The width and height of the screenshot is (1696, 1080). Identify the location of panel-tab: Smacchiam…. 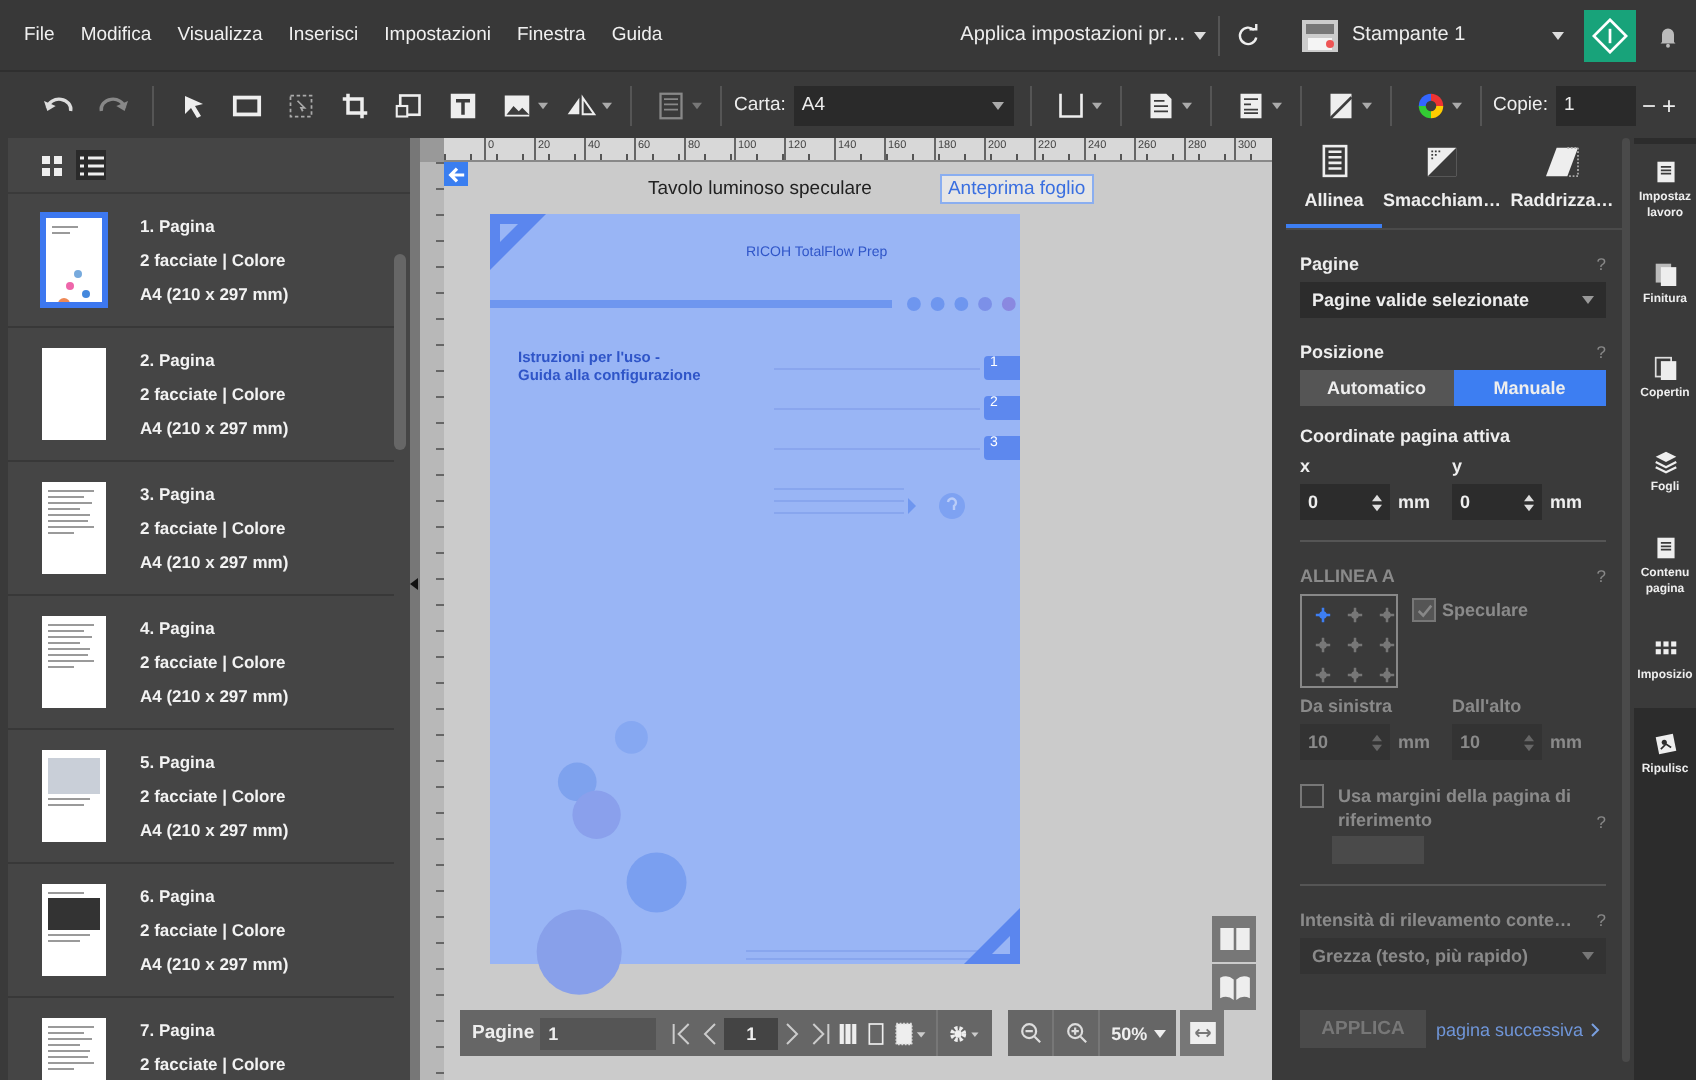
(1442, 183).